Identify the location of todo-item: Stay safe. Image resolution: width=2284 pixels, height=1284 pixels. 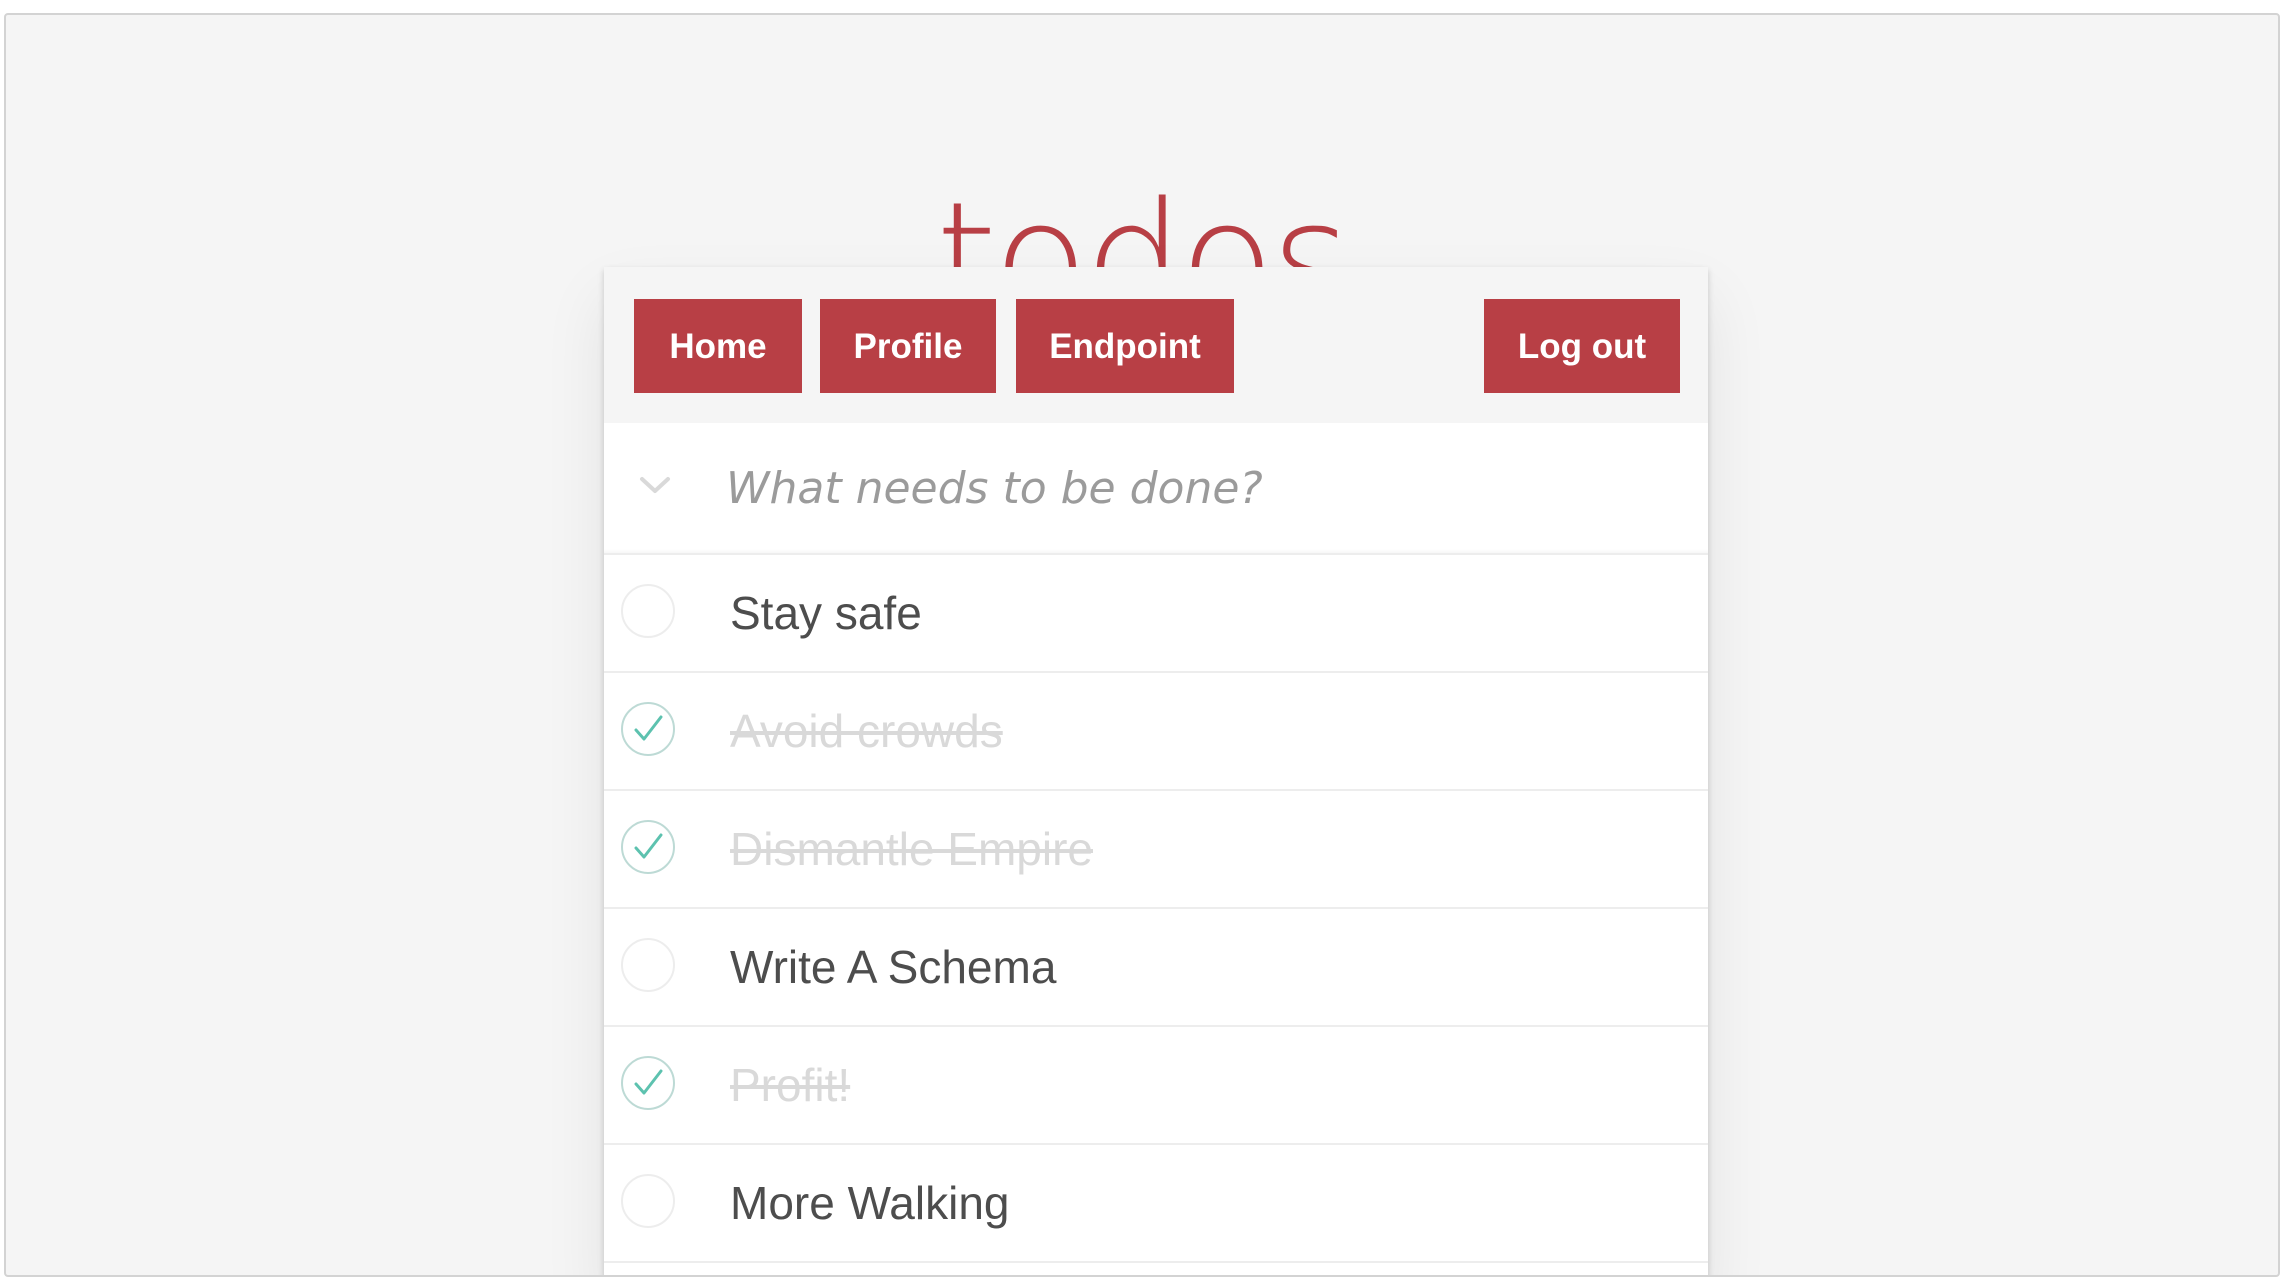
(1156, 614).